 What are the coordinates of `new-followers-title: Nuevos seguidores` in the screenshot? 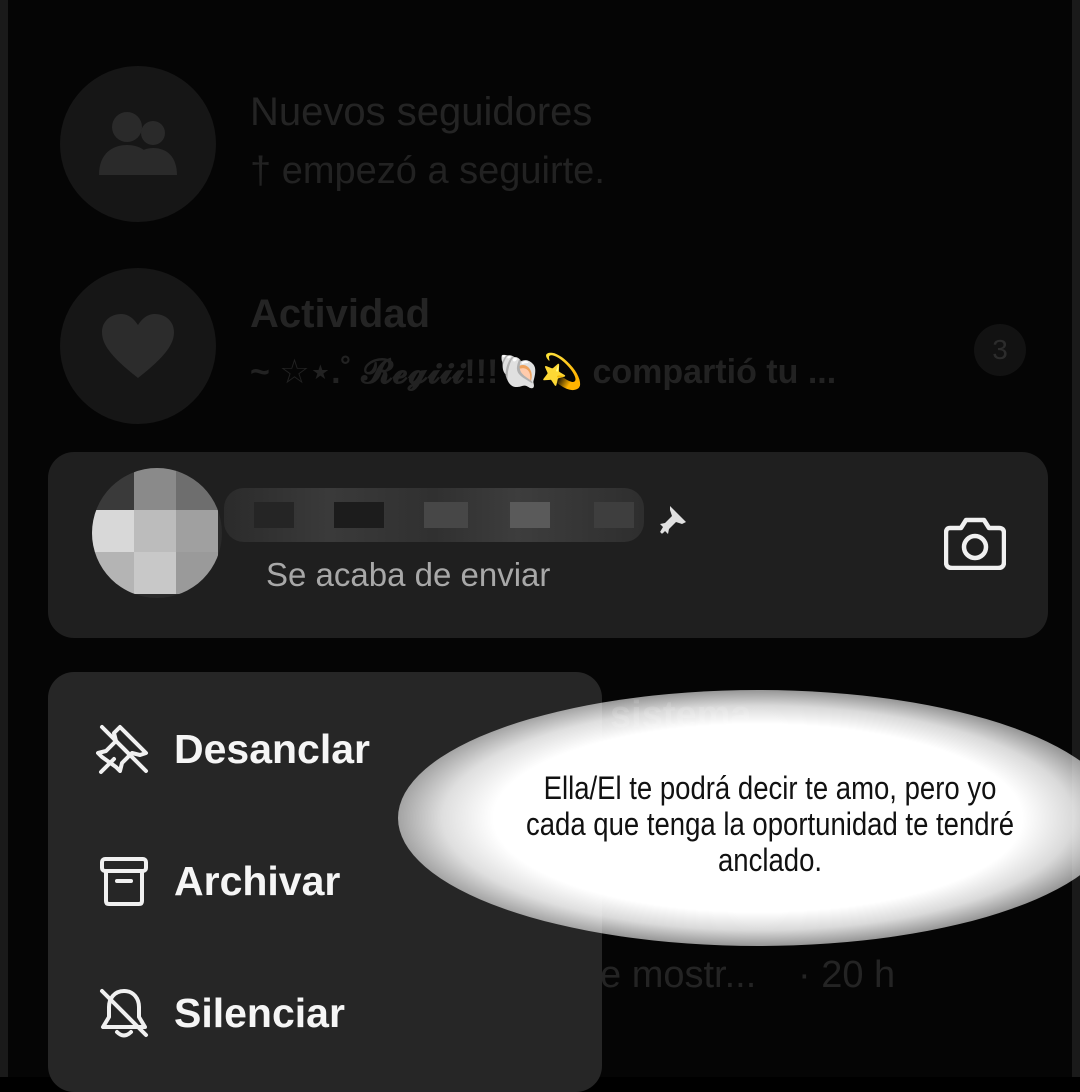 It's located at (421, 112).